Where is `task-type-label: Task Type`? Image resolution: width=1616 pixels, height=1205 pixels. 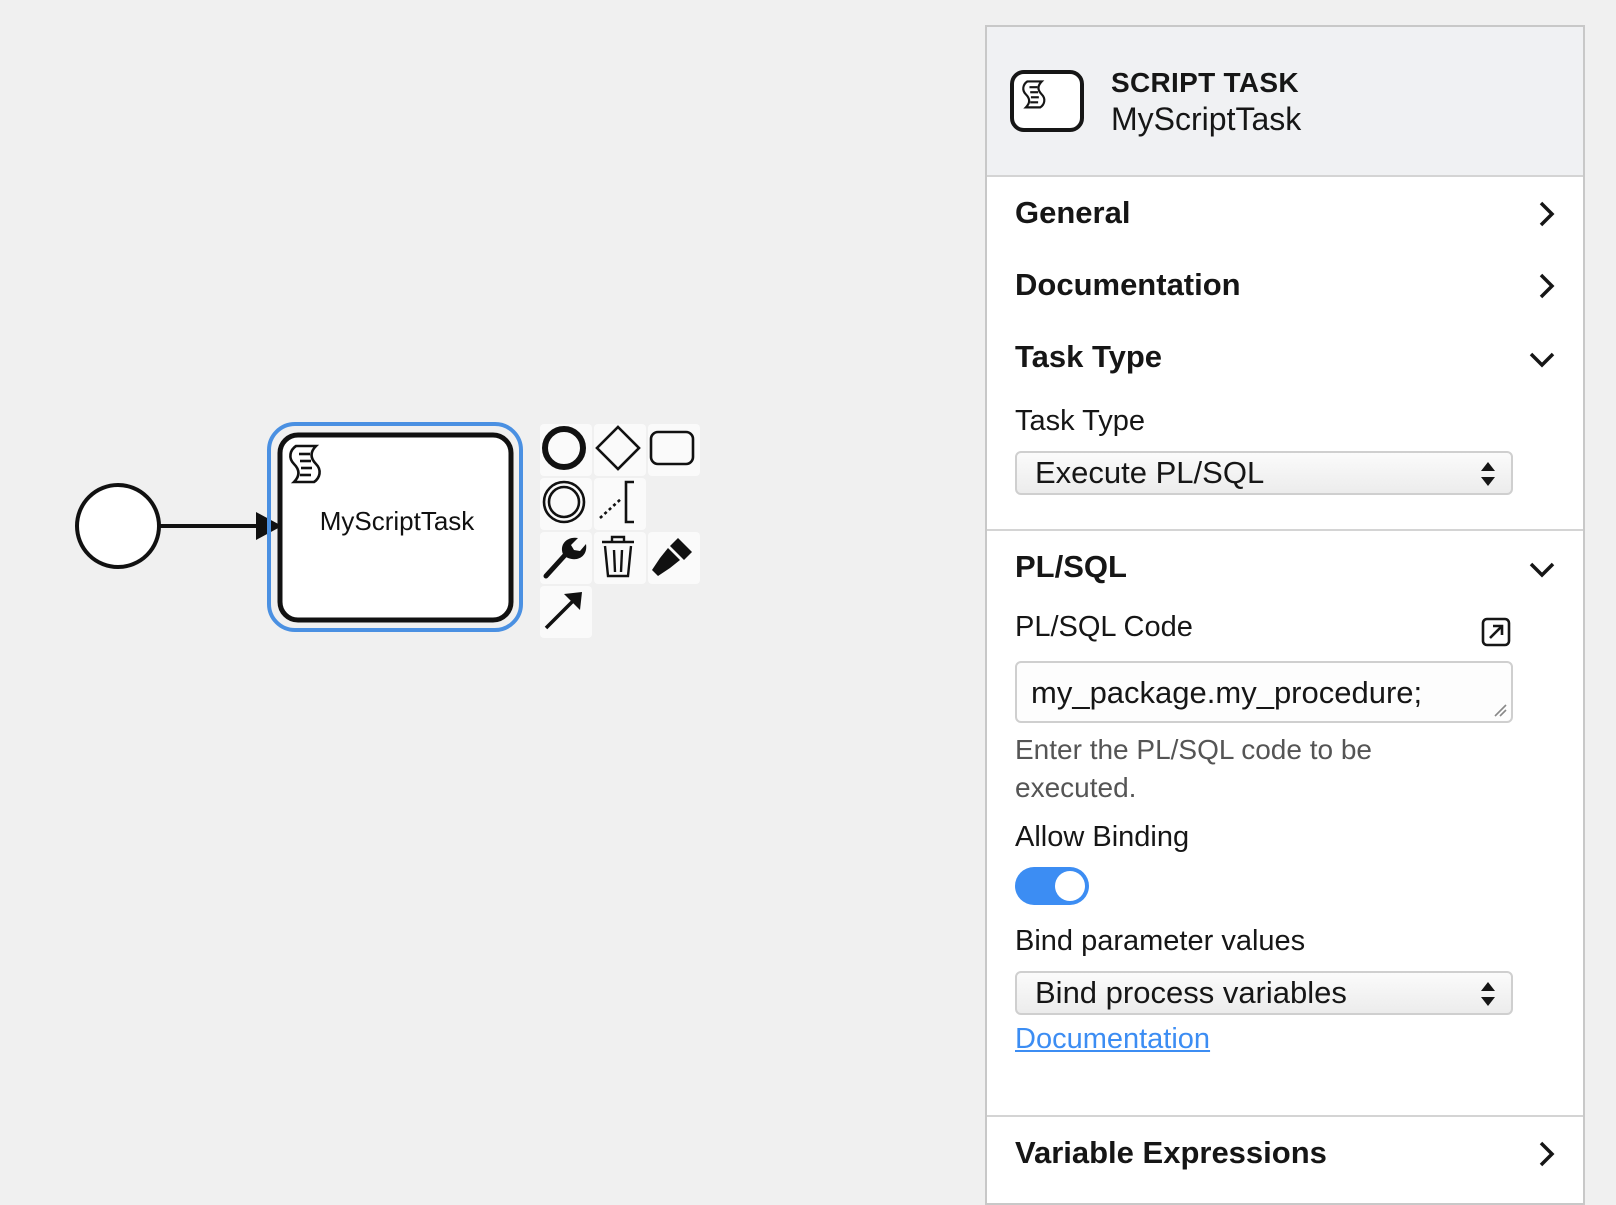 task-type-label: Task Type is located at coordinates (1080, 421).